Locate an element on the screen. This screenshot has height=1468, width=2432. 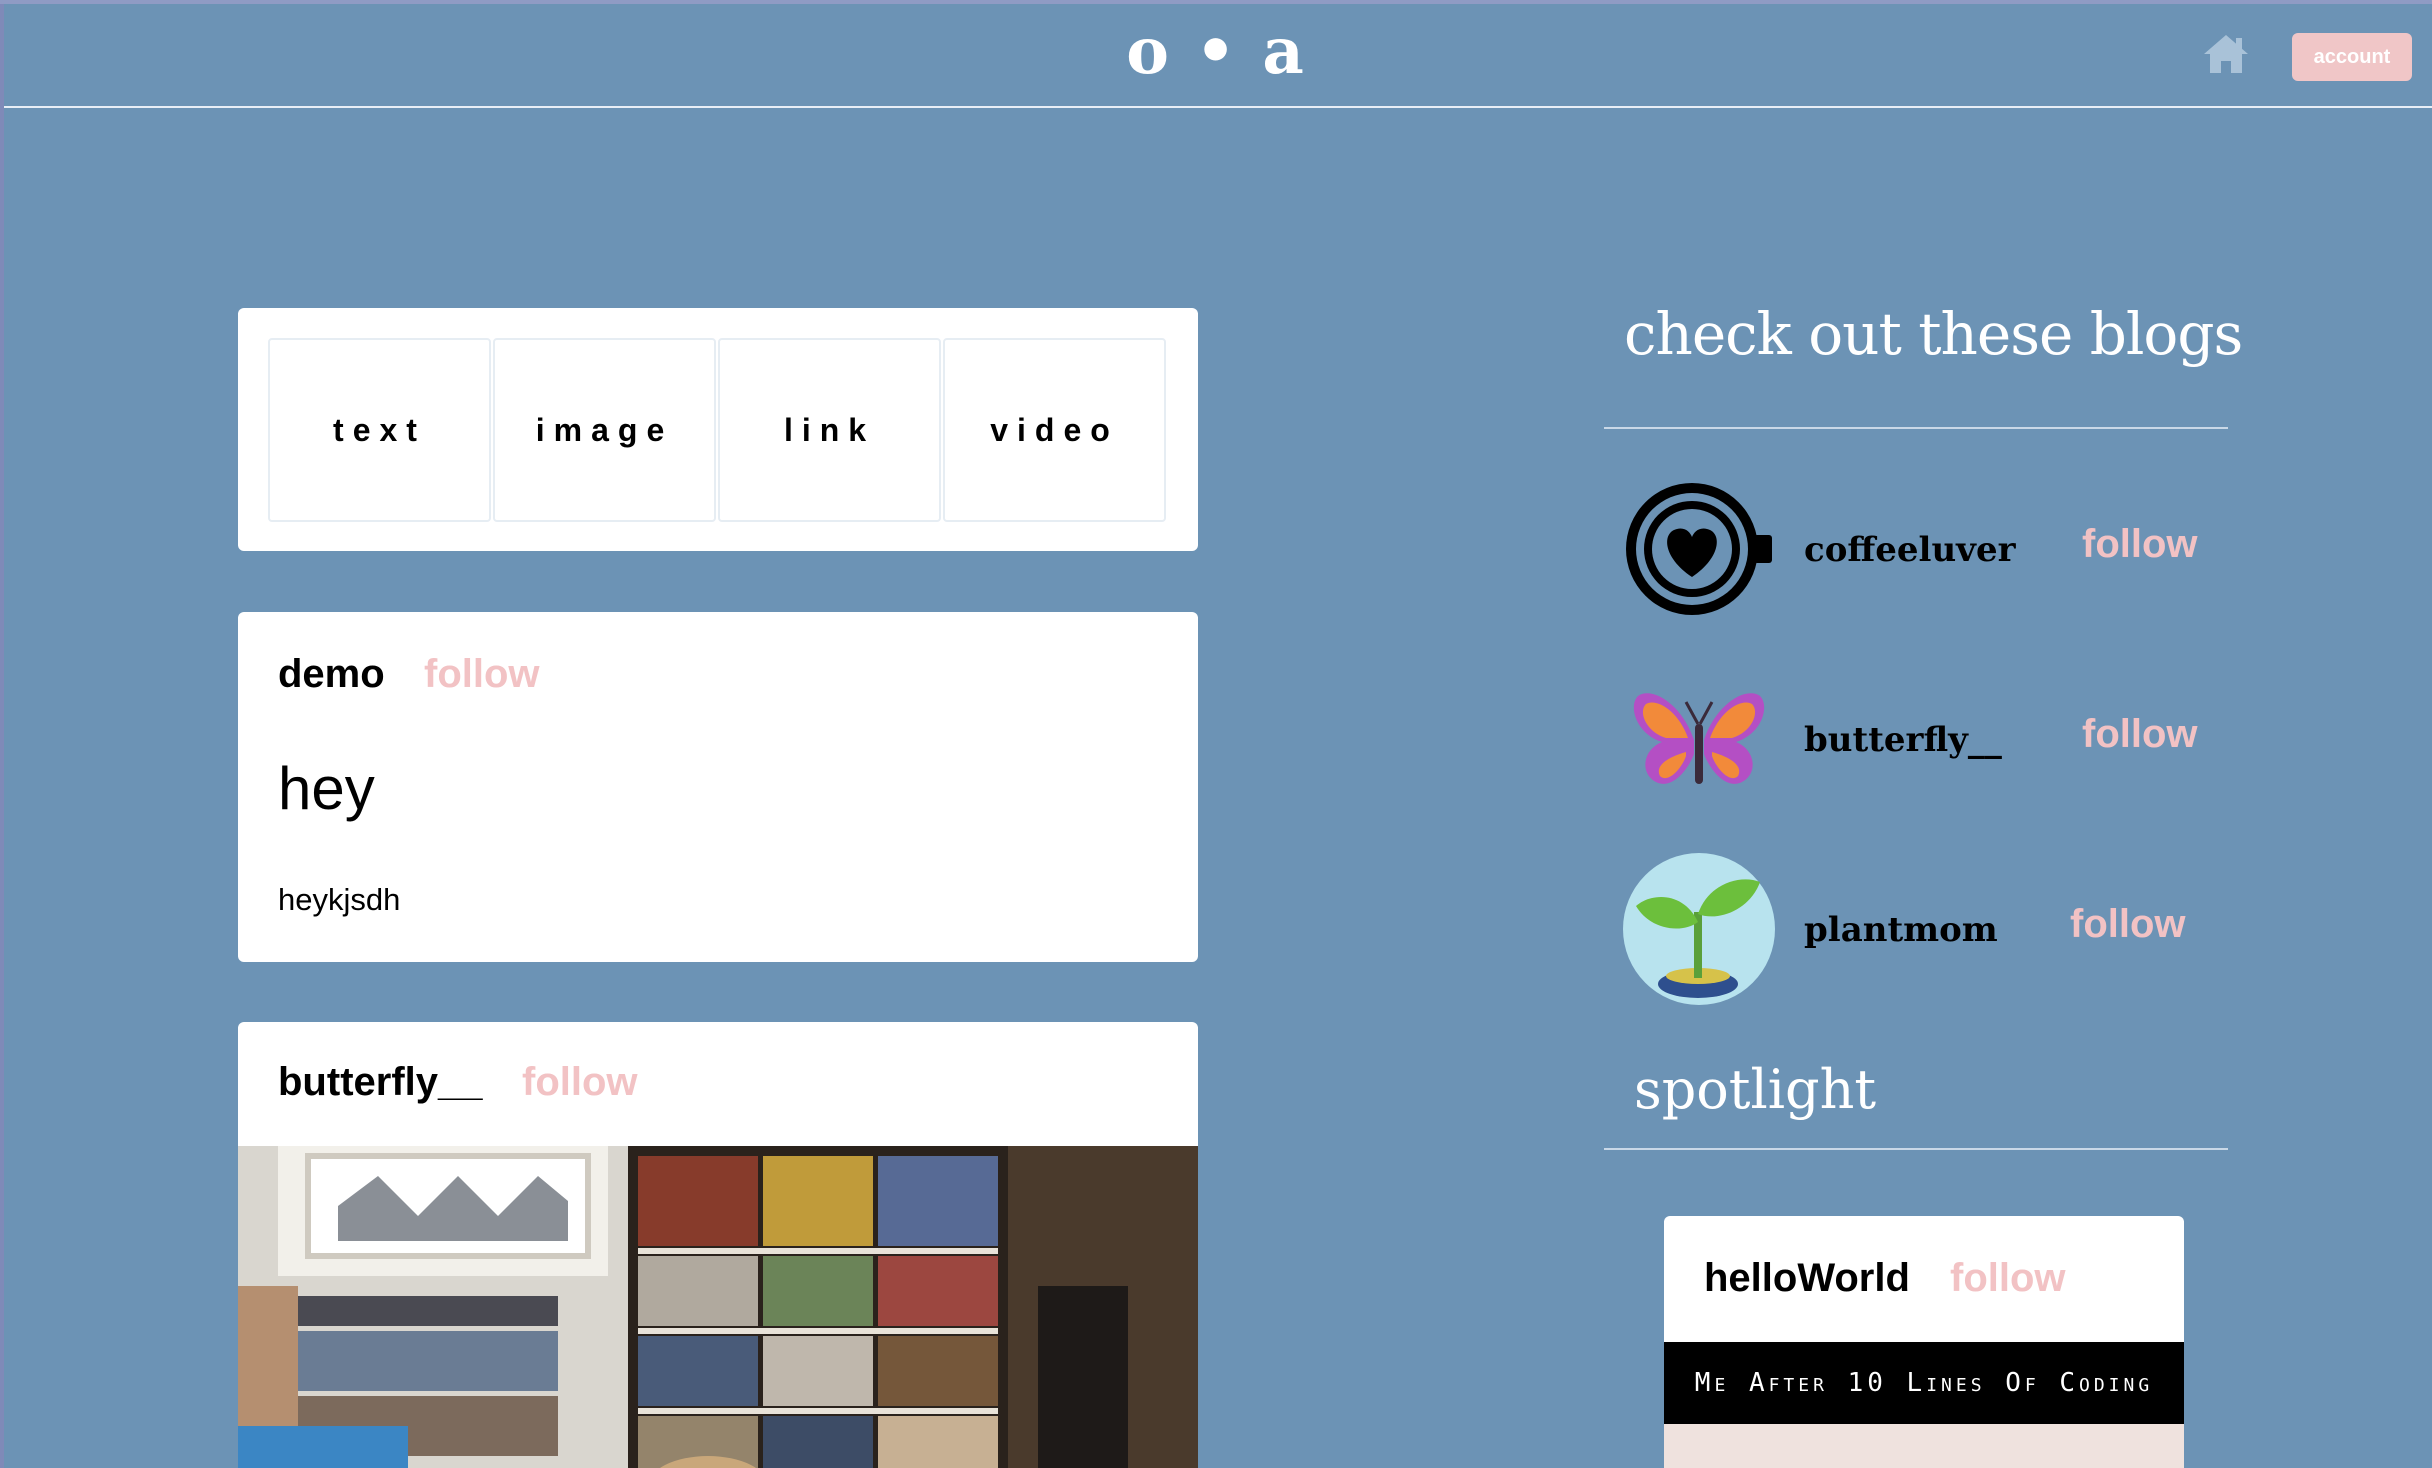
image-post: butterfly__ follow is located at coordinates (718, 1245).